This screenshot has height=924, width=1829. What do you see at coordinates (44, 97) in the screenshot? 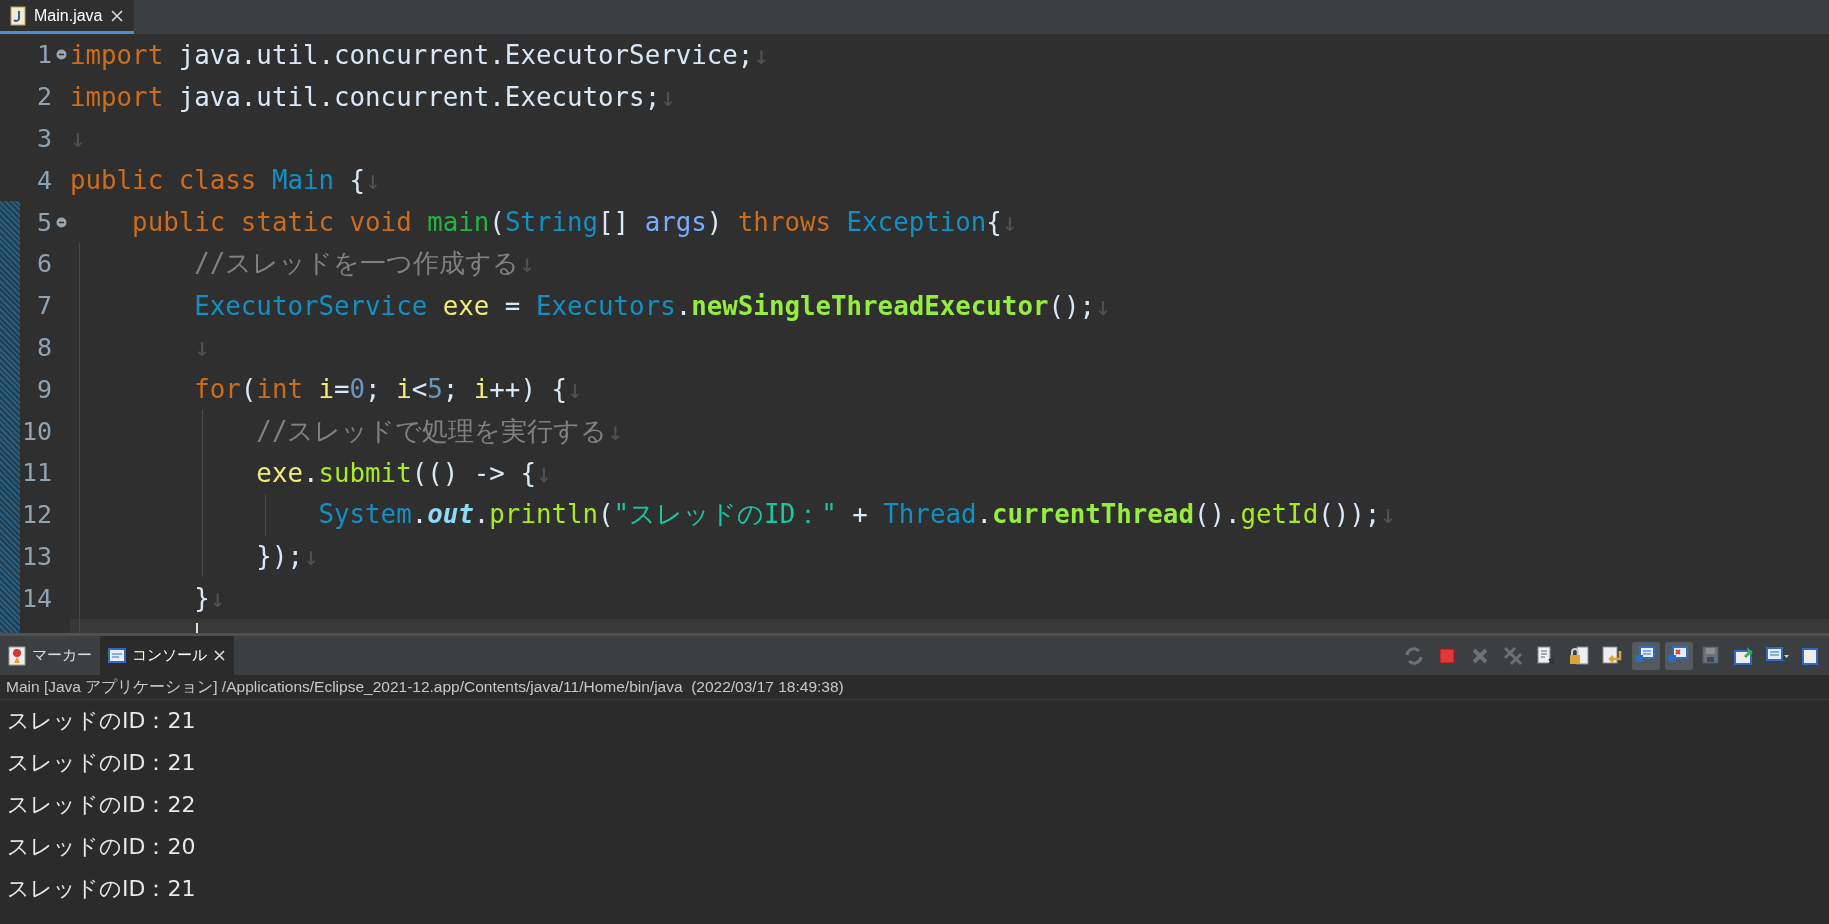
I see `line-number: 2` at bounding box center [44, 97].